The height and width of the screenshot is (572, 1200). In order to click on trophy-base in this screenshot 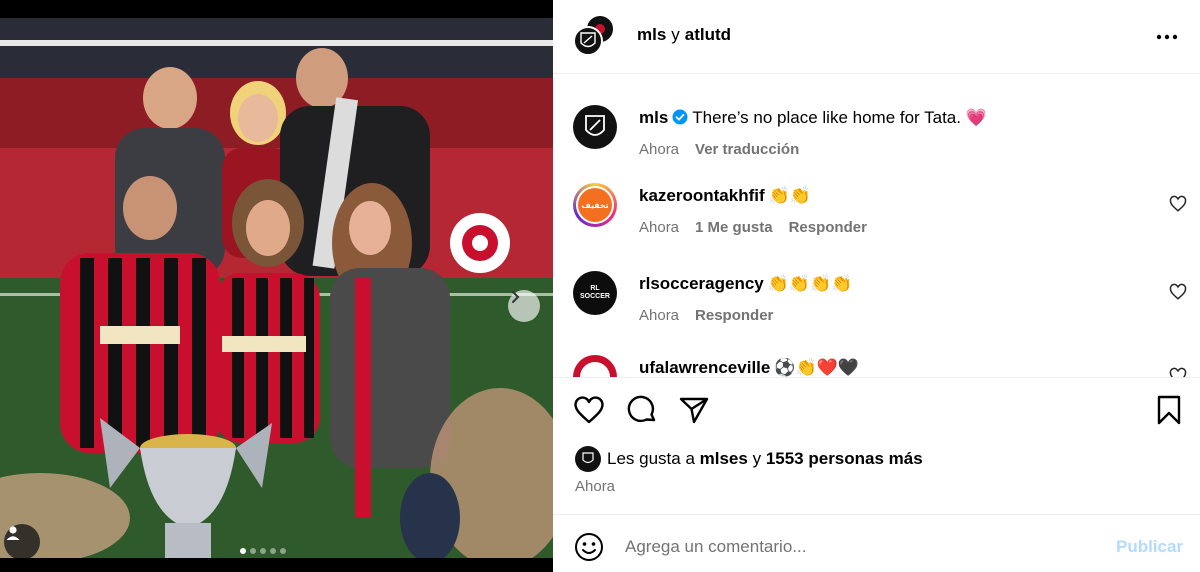, I will do `click(188, 540)`.